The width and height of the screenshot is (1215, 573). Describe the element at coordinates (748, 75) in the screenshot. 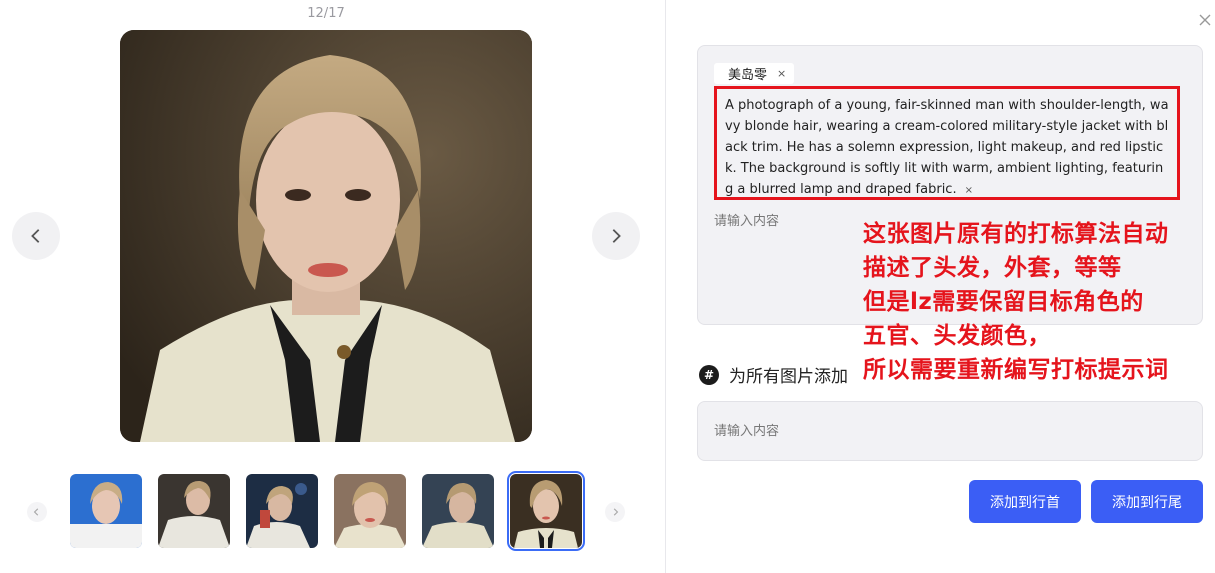

I see `trigger-tag-label: 美岛零` at that location.